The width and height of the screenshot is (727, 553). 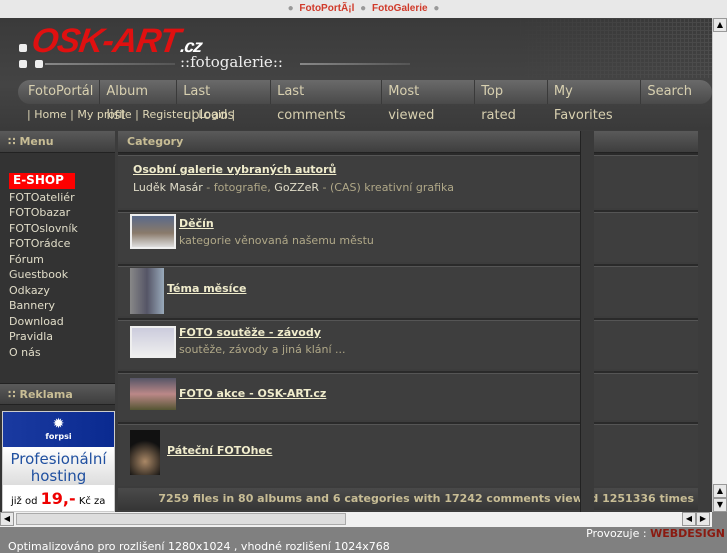 I want to click on category-row: Téma měsíce, so click(x=408, y=290).